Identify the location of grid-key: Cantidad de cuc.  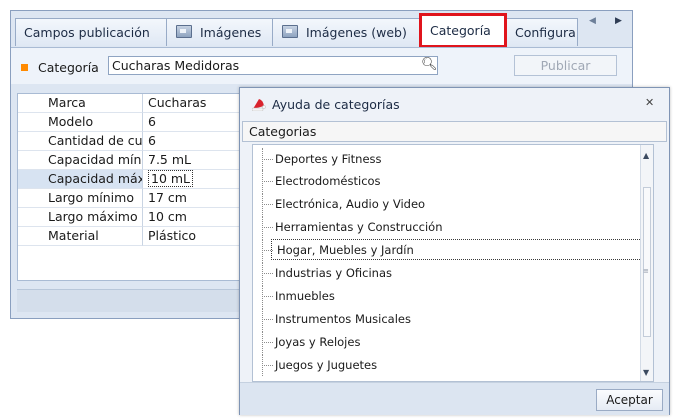
(80, 141).